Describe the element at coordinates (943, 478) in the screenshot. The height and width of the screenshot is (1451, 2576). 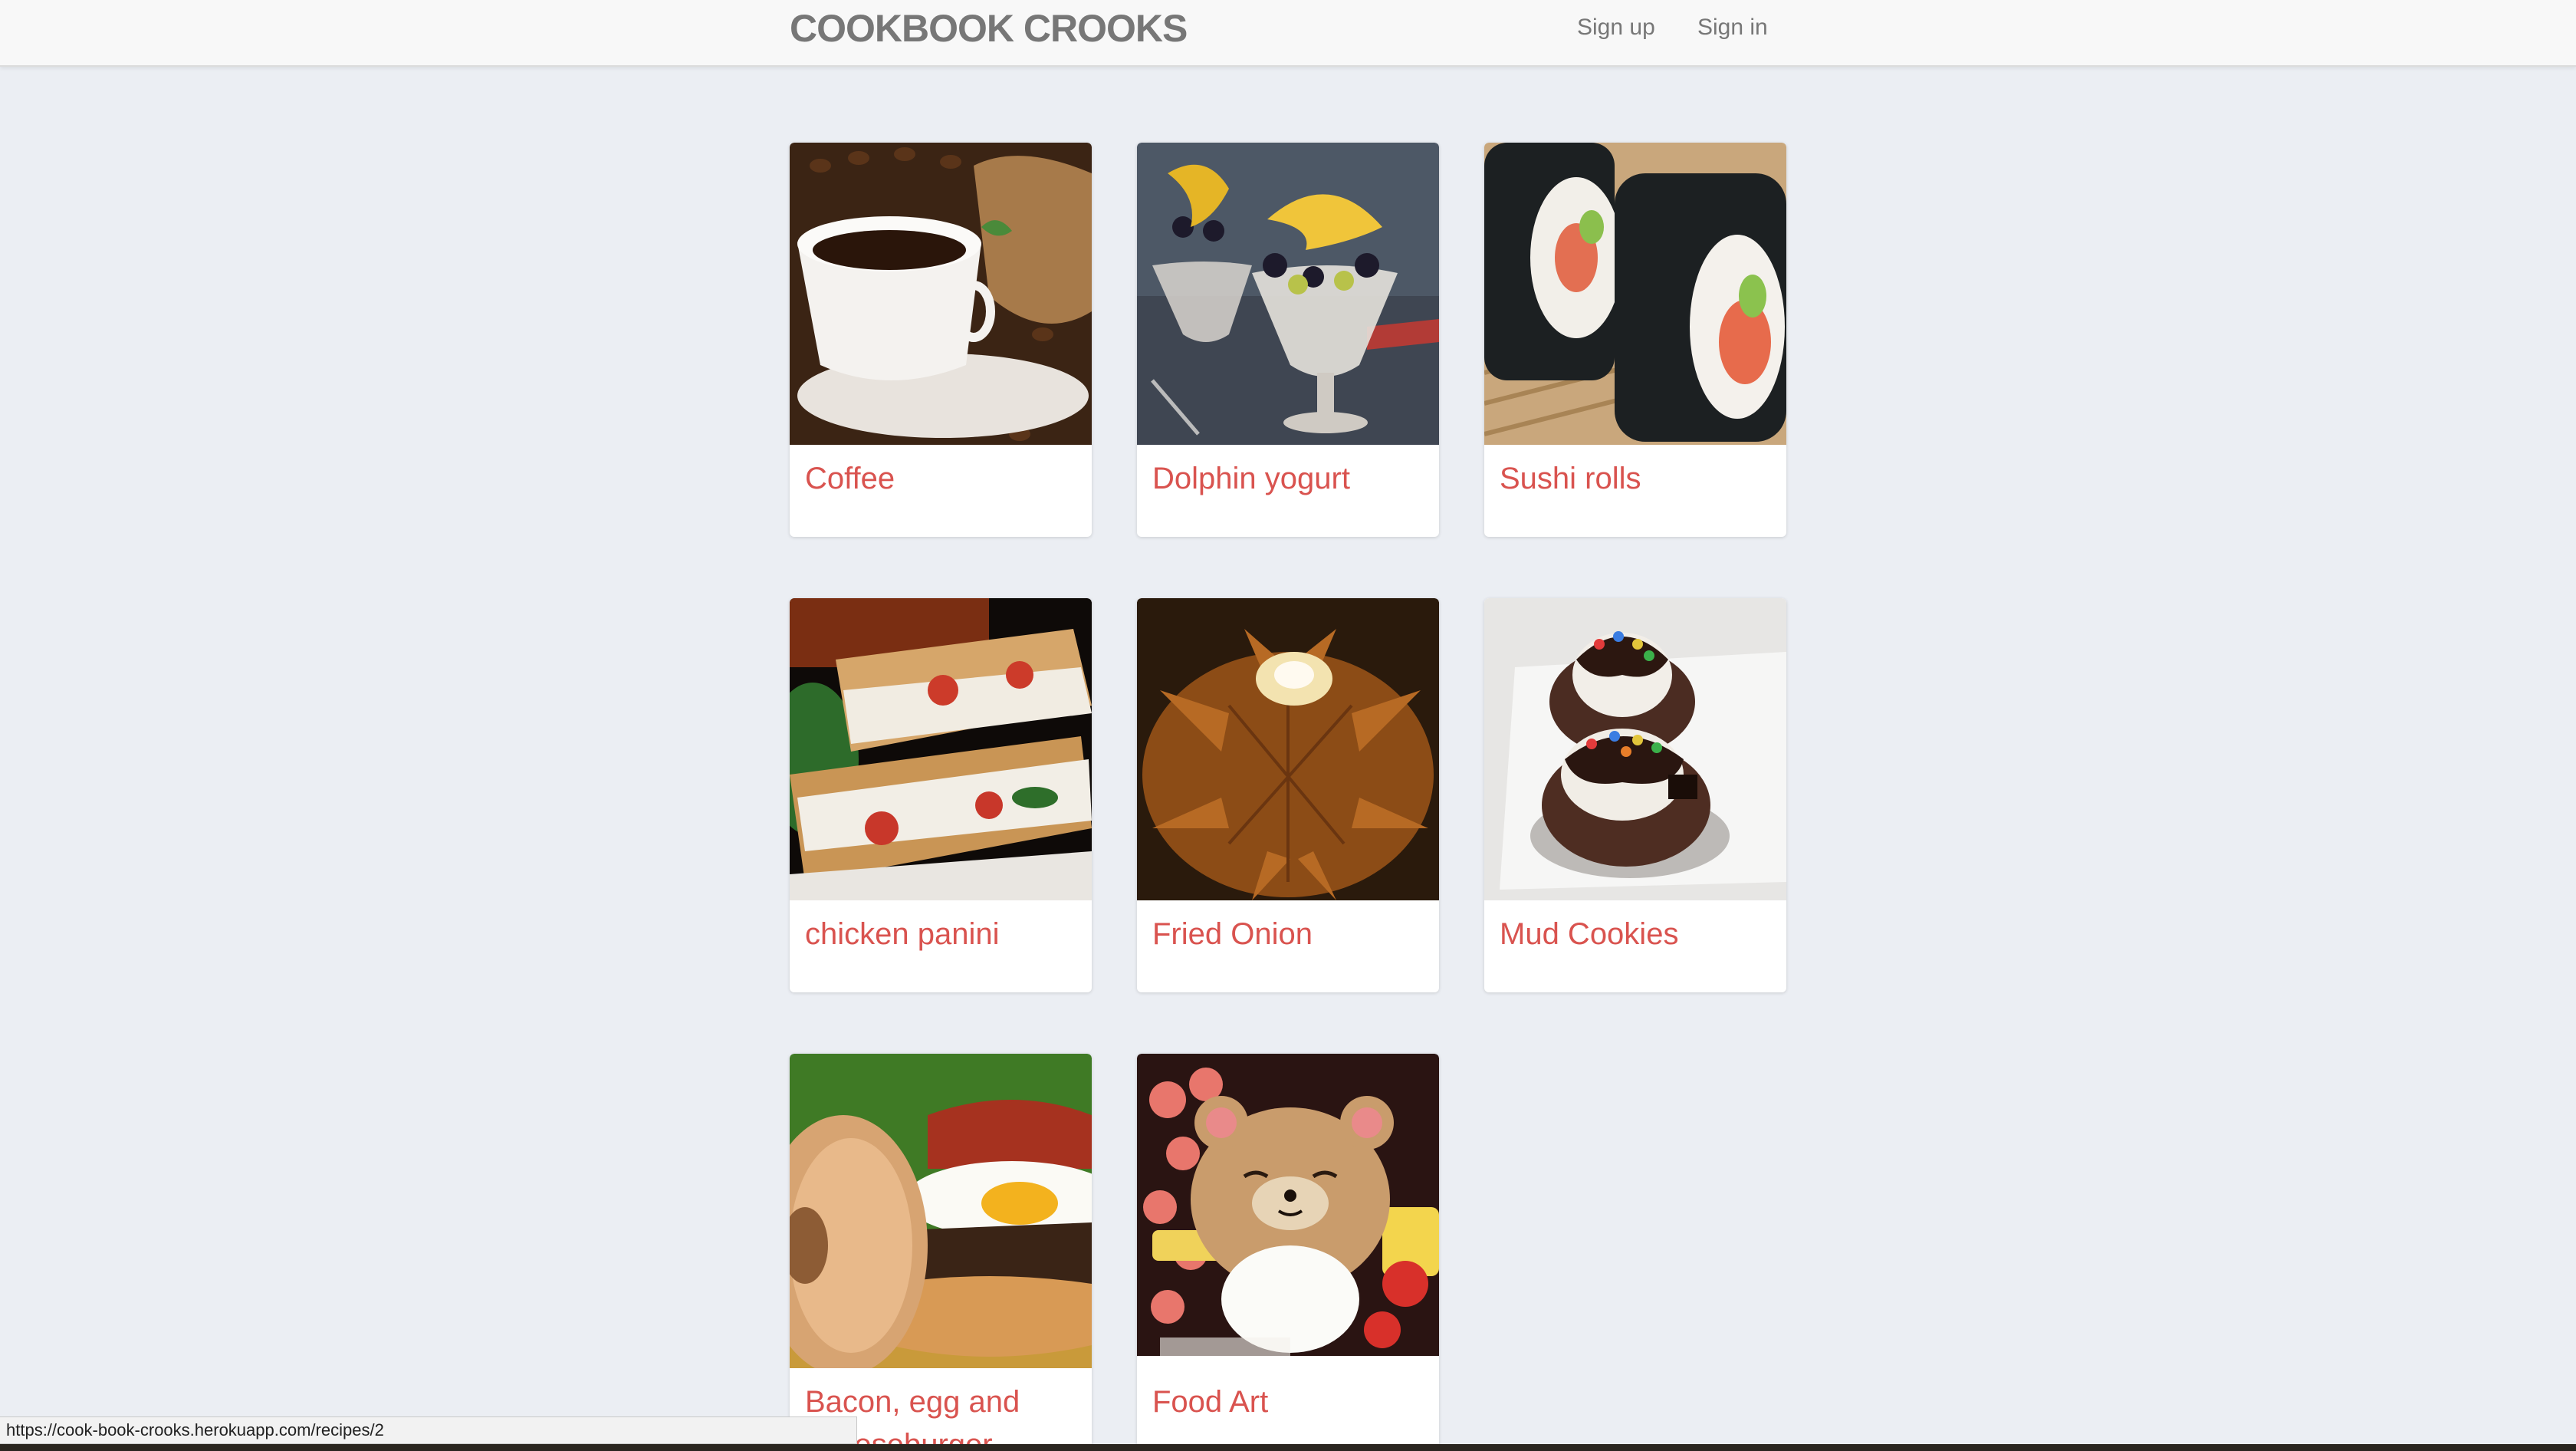
I see `recipe-title: Coffee` at that location.